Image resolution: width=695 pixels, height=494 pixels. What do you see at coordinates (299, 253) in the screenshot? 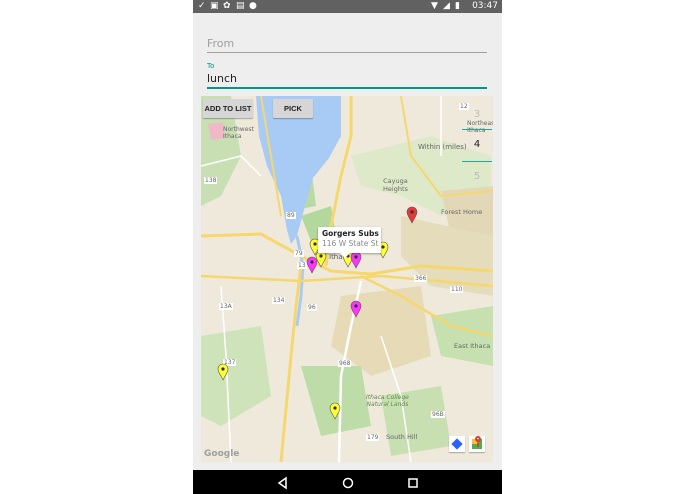
I see `label-road-79: 79` at bounding box center [299, 253].